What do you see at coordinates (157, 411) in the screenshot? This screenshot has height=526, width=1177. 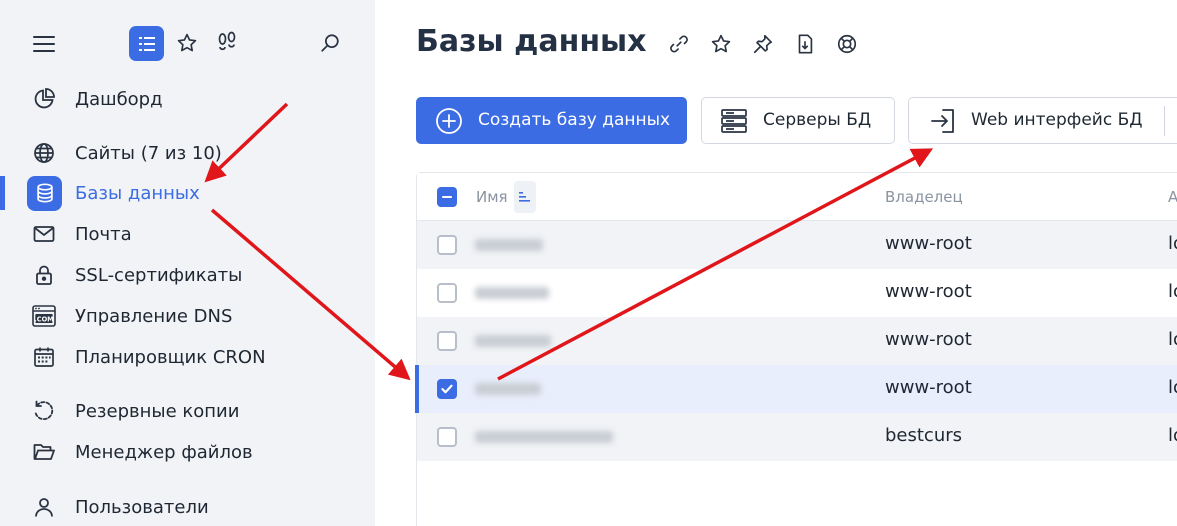 I see `sidebar-item-label: Резервные копии` at bounding box center [157, 411].